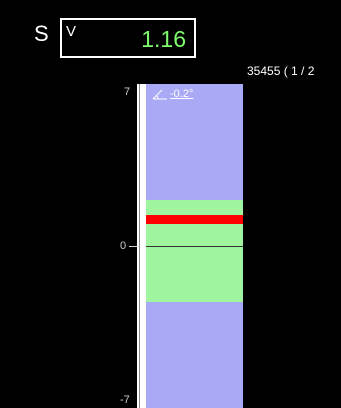  I want to click on value-readout: 1.16, so click(163, 39).